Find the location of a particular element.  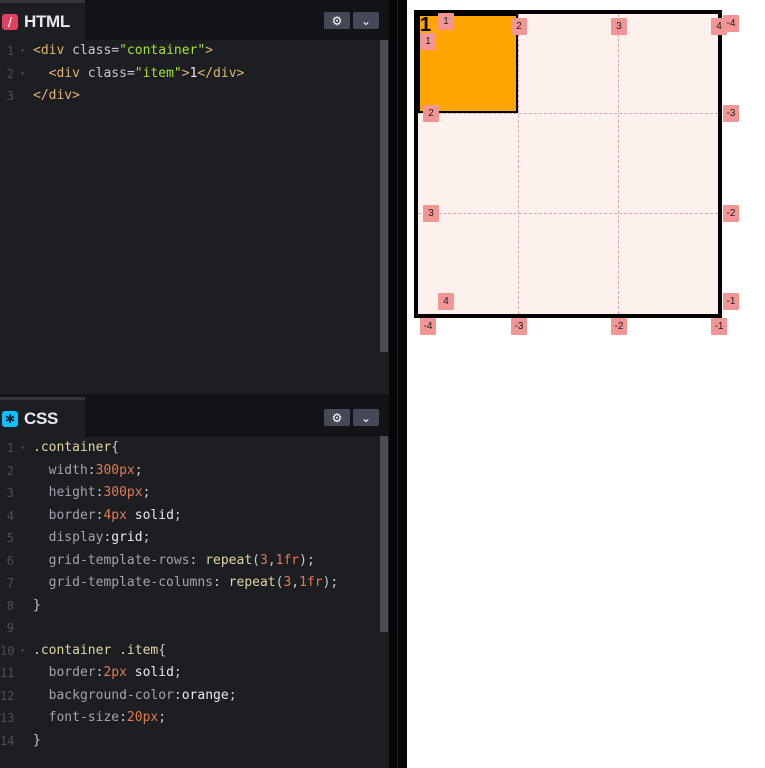

code-token: 3 is located at coordinates (264, 560).